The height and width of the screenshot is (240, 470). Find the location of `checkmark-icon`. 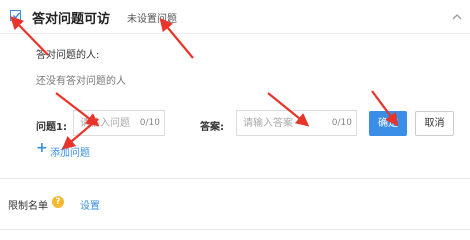

checkmark-icon is located at coordinates (16, 15).